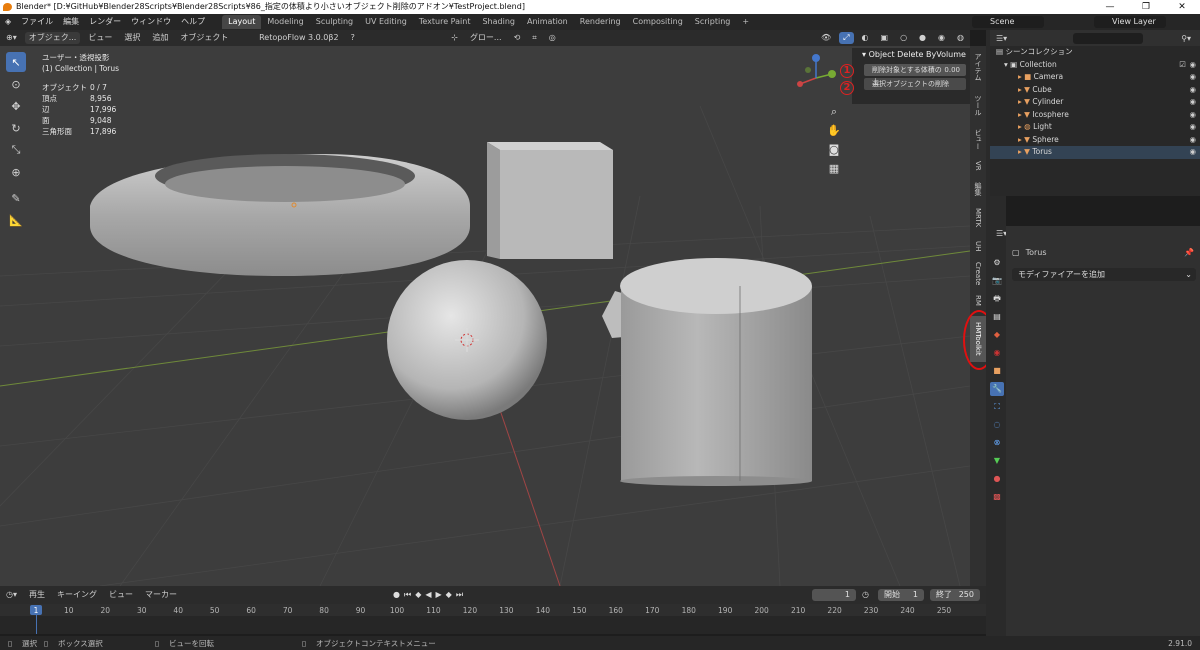  I want to click on collection-row: ▾ ▣ Collection ☑ ◉, so click(1095, 65).